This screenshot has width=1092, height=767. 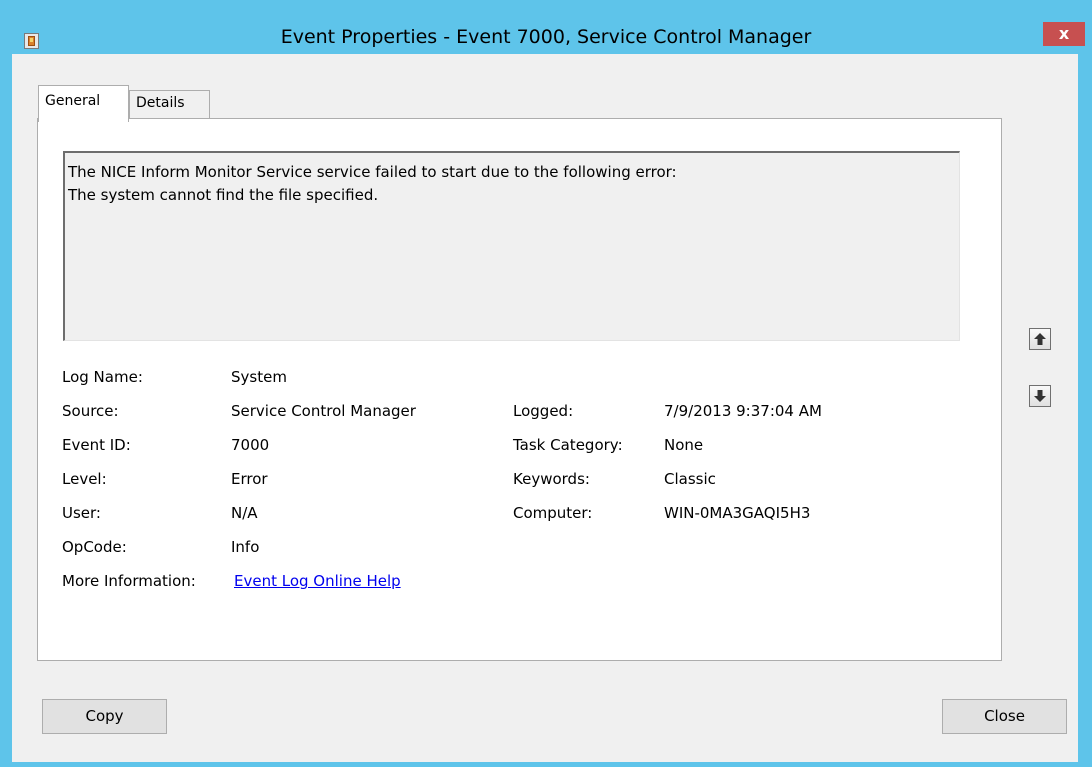 What do you see at coordinates (249, 479) in the screenshot?
I see `level-value: Error` at bounding box center [249, 479].